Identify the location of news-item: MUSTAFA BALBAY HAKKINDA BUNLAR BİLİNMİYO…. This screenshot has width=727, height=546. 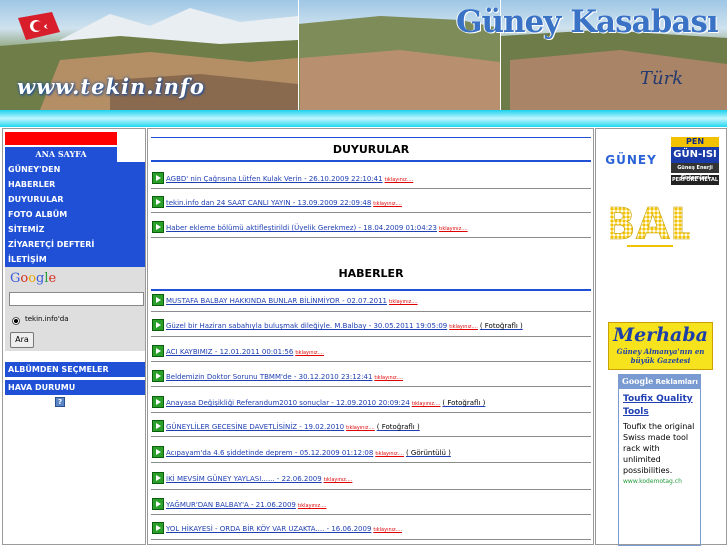
(372, 302).